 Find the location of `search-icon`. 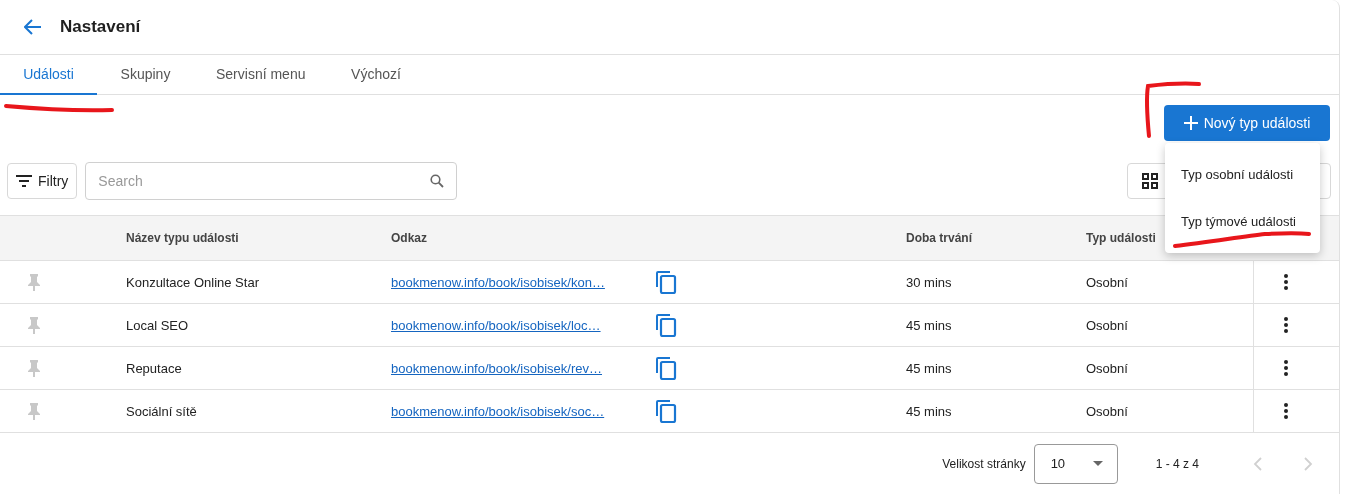

search-icon is located at coordinates (437, 180).